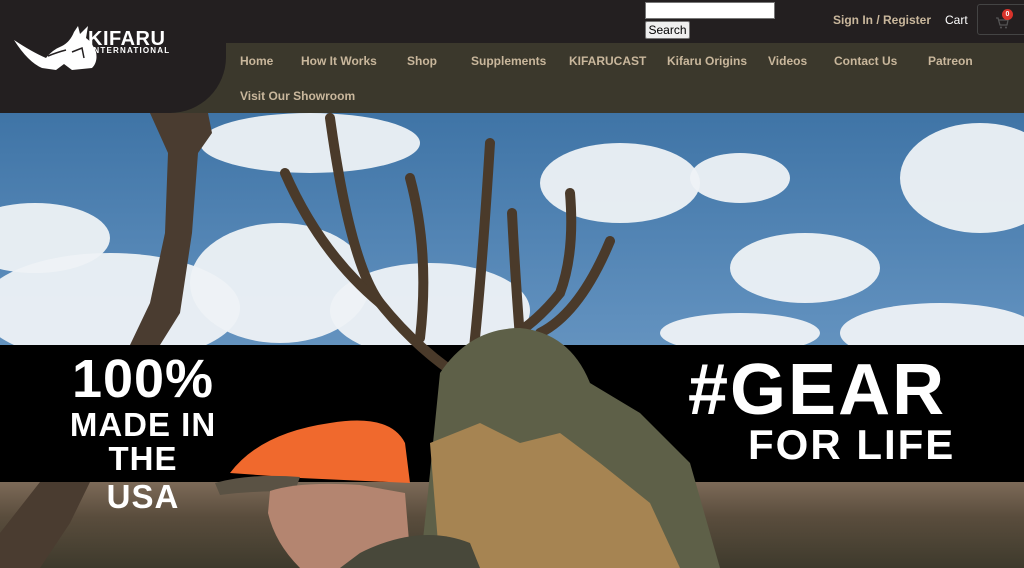  What do you see at coordinates (55, 48) in the screenshot?
I see `rhino-logo-icon` at bounding box center [55, 48].